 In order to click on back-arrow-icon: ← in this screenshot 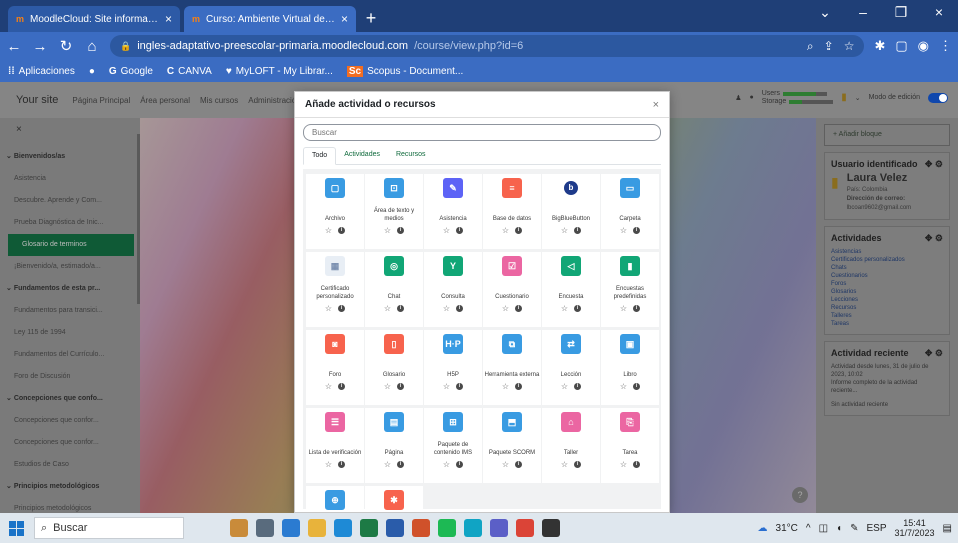, I will do `click(14, 46)`.